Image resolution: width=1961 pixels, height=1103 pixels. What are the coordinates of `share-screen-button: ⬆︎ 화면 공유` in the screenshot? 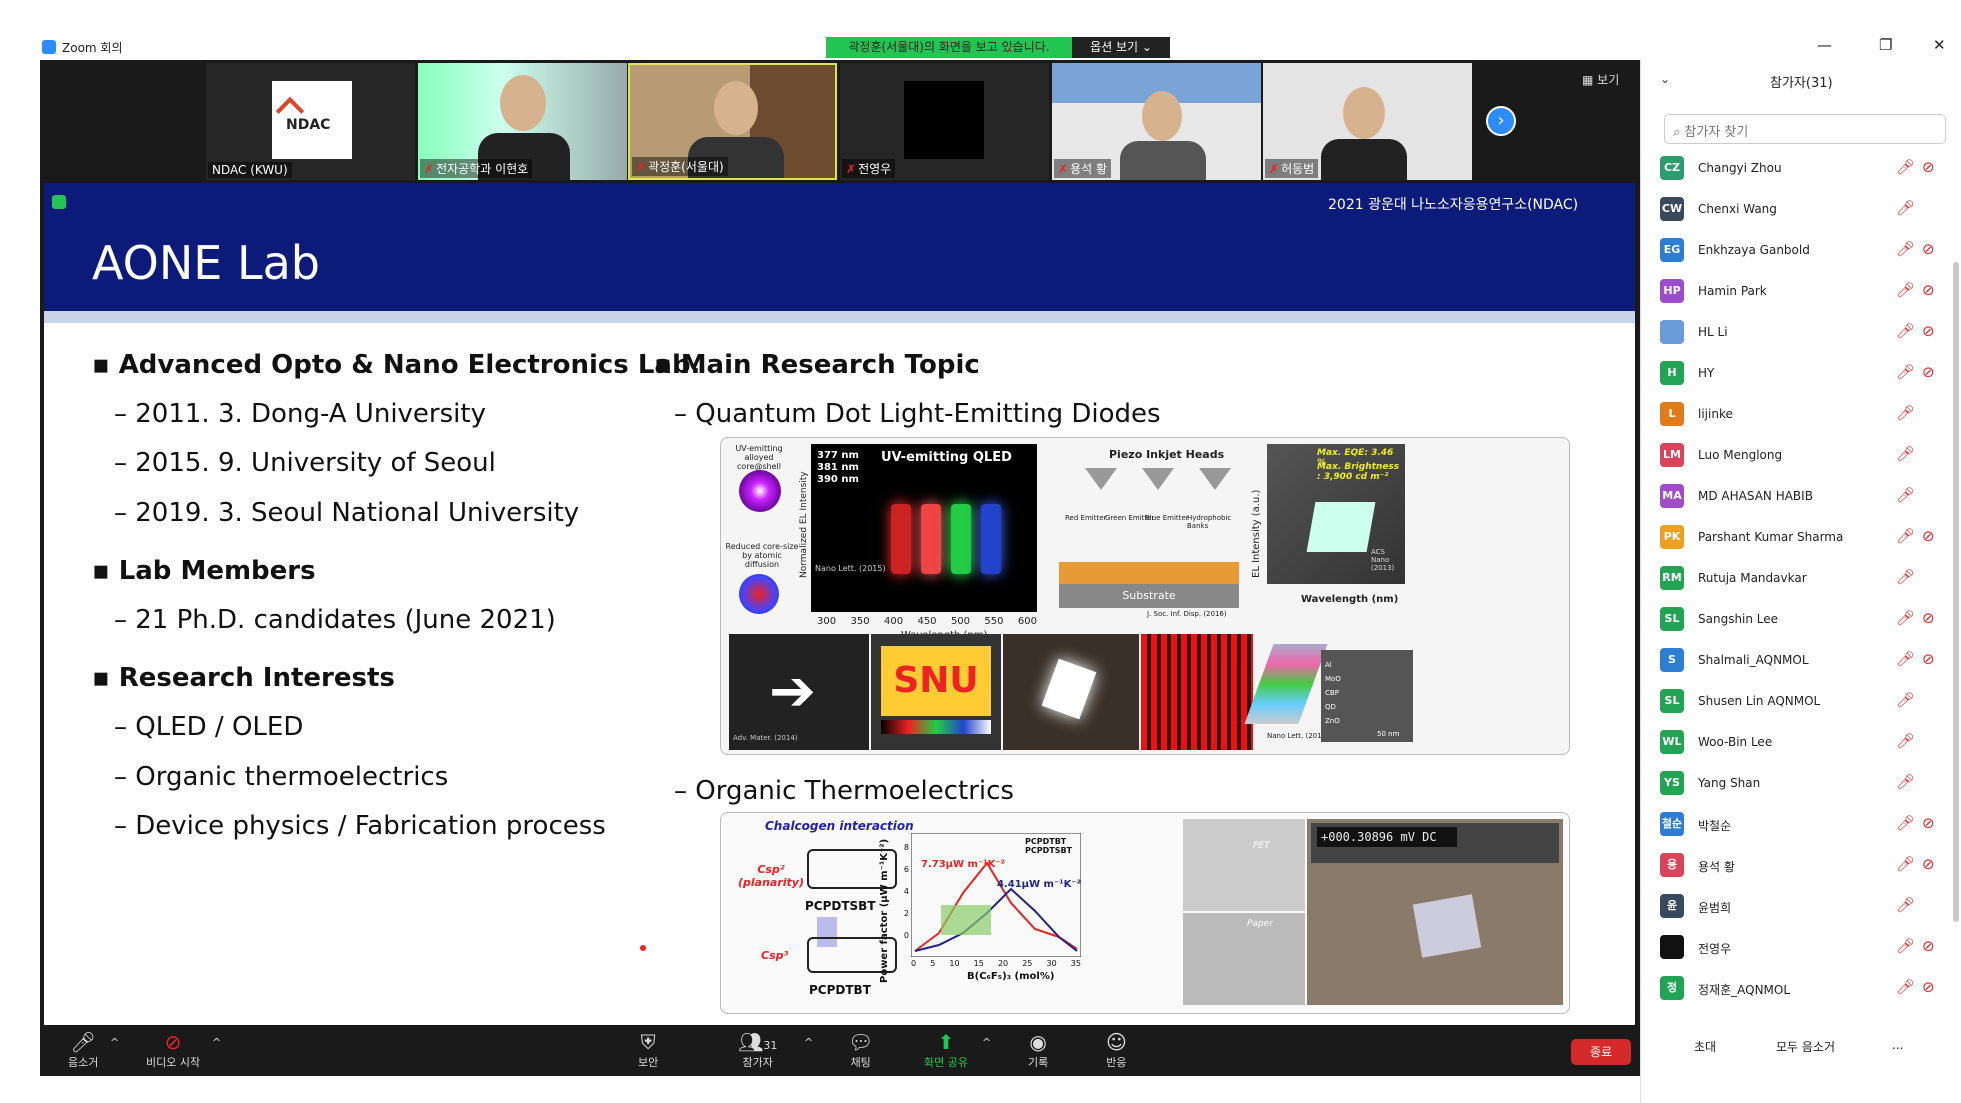 It's located at (946, 1050).